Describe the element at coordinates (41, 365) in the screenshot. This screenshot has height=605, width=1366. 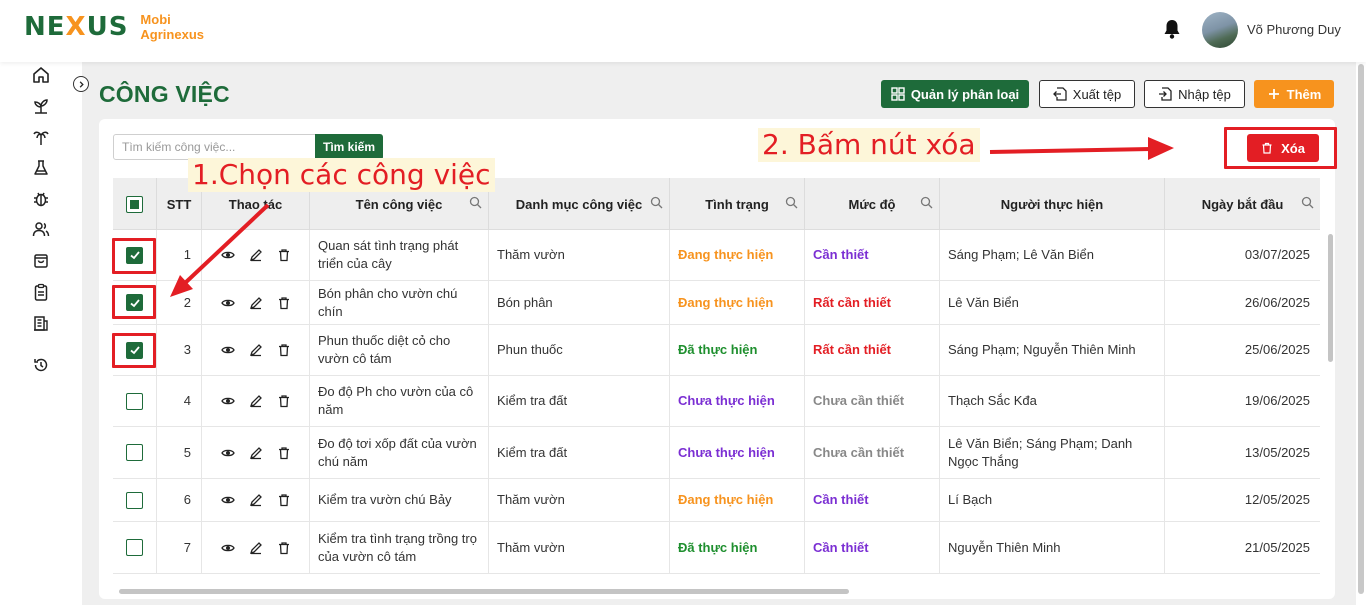
I see `history-icon` at that location.